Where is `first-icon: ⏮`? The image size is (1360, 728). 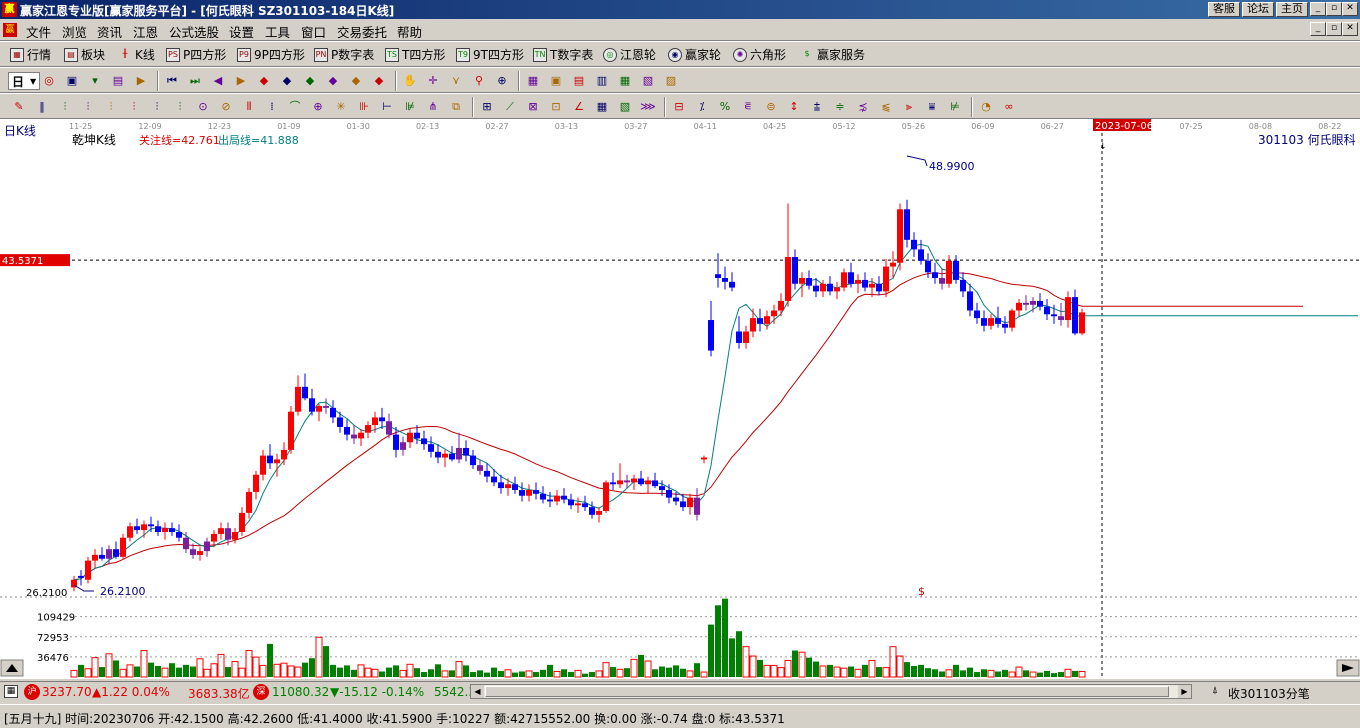 first-icon: ⏮ is located at coordinates (172, 81).